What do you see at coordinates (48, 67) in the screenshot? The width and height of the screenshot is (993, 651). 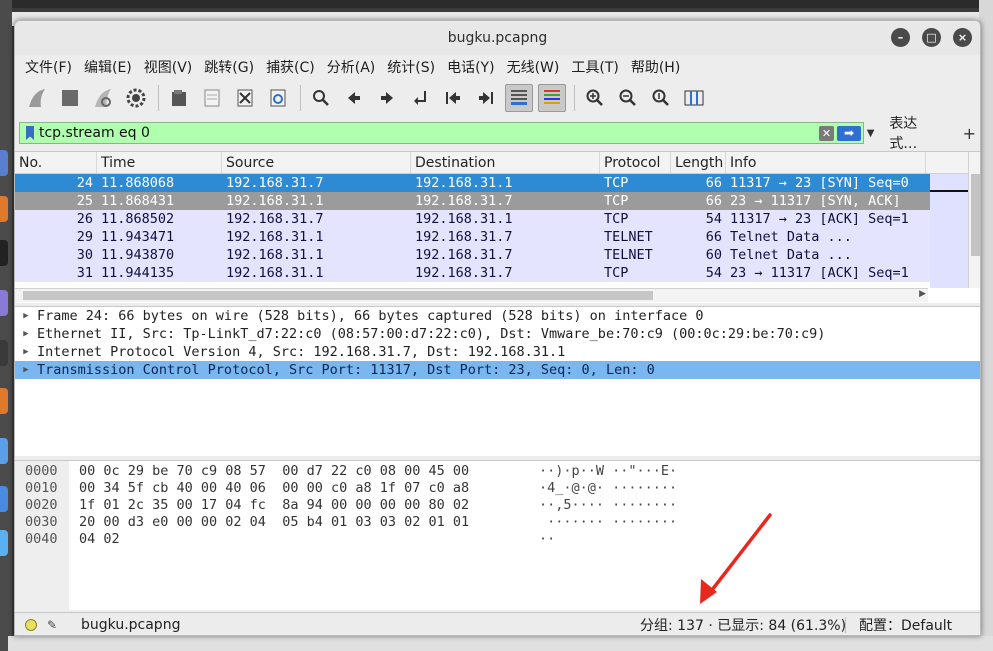 I see `menu-file: 文件(F)` at bounding box center [48, 67].